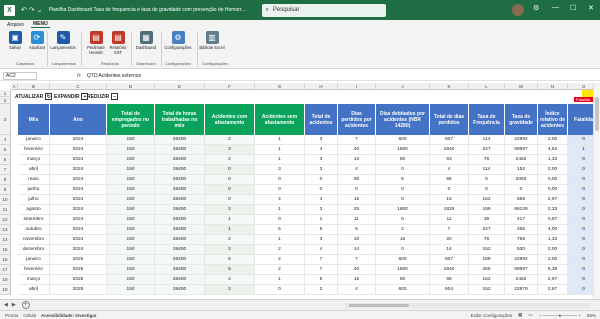  I want to click on settings-button: ⚙ Configurações, so click(178, 40).